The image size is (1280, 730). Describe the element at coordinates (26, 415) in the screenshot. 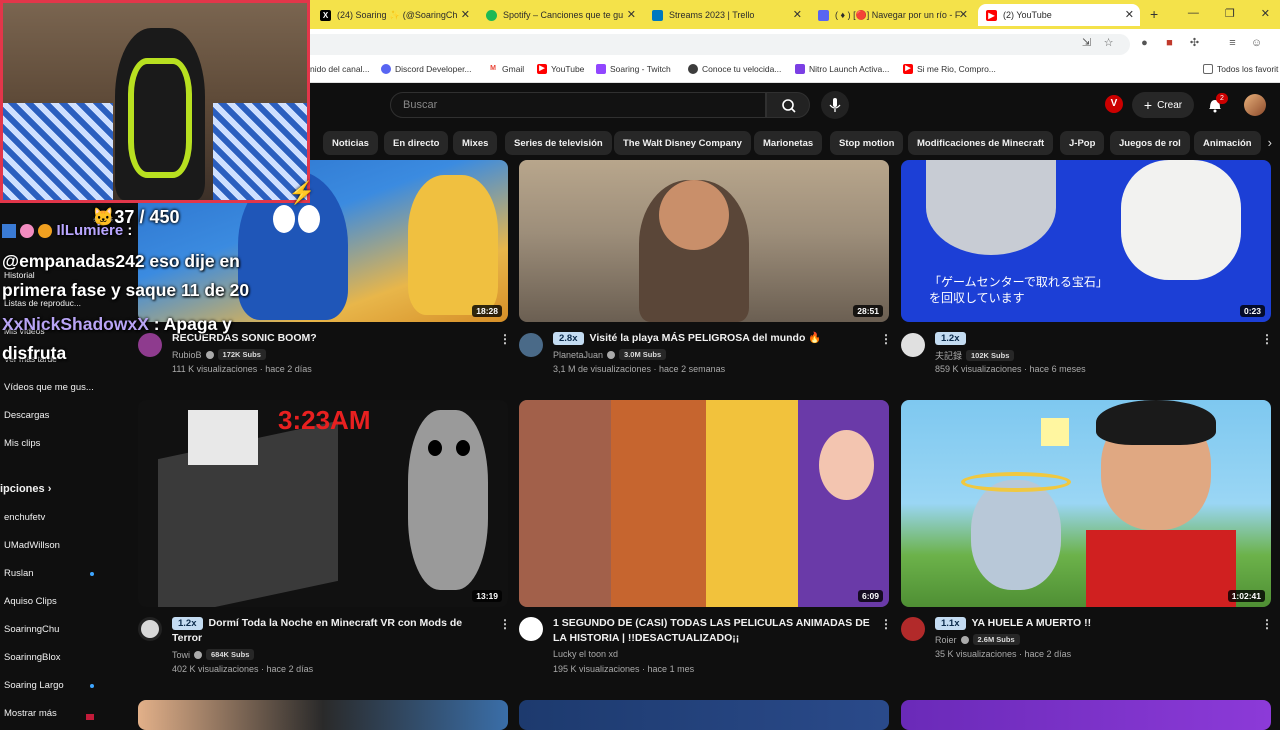

I see `sidebar-item-downloads: Descargas` at that location.